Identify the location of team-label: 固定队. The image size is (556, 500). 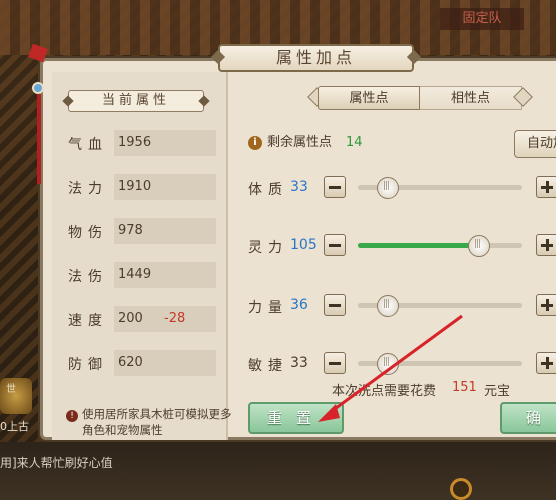
(482, 19).